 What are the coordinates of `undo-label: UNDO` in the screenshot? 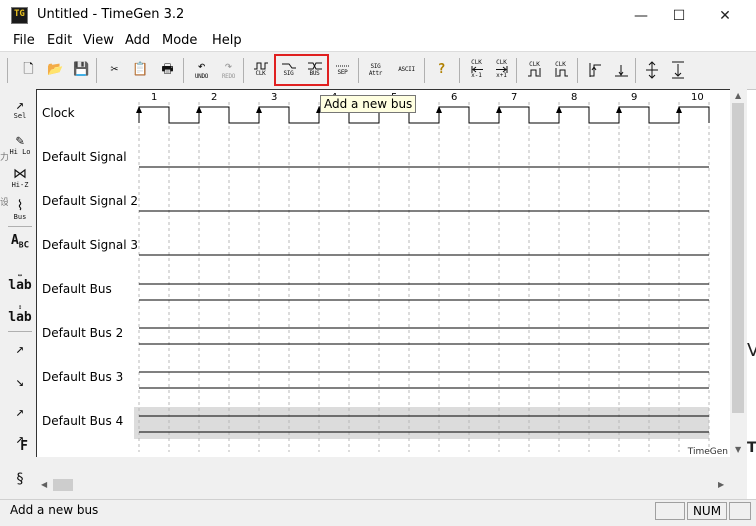 It's located at (201, 76).